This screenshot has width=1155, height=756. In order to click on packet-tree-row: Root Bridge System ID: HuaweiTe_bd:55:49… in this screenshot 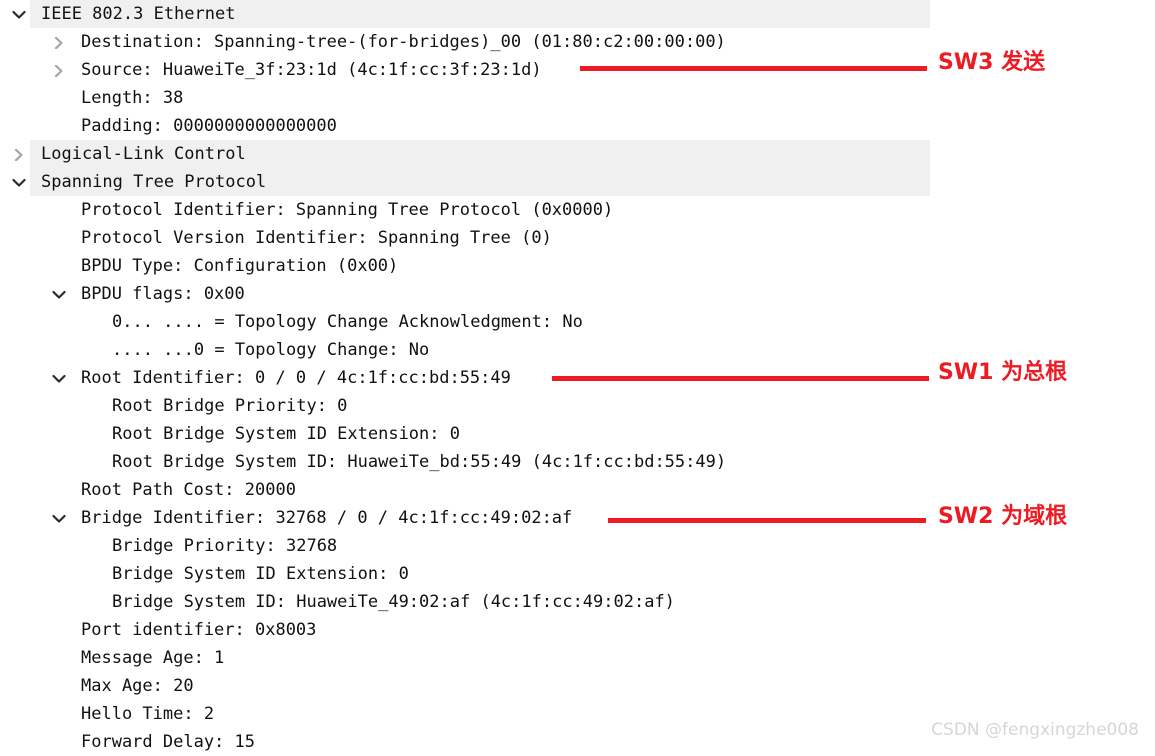, I will do `click(577, 462)`.